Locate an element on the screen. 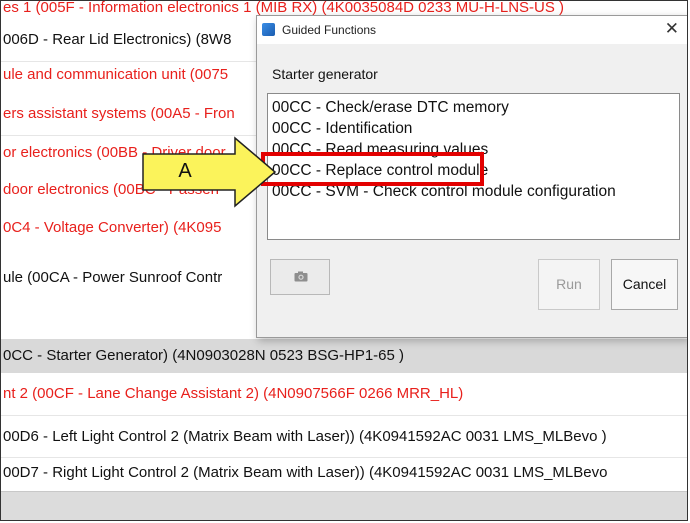  cancel-button: Cancel is located at coordinates (644, 284).